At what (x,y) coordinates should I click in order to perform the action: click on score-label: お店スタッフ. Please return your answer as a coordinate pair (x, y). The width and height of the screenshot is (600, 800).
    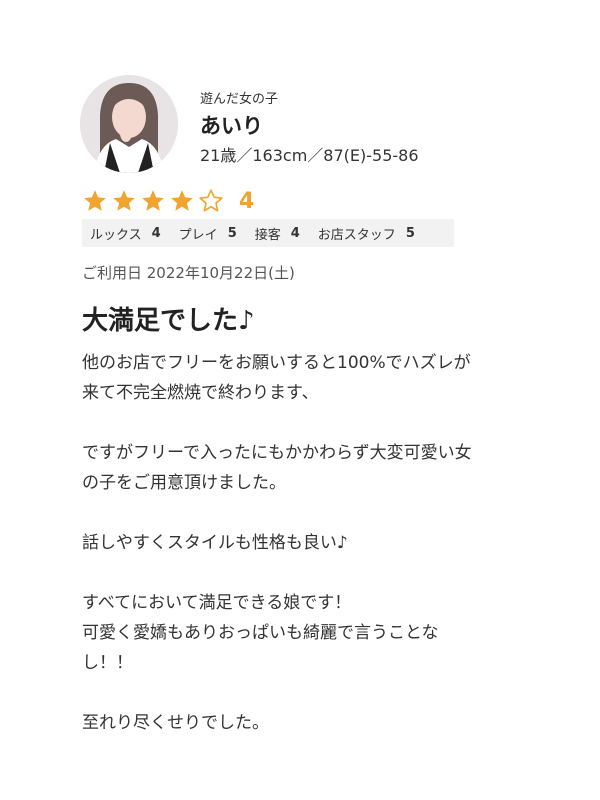
    Looking at the image, I should click on (356, 235).